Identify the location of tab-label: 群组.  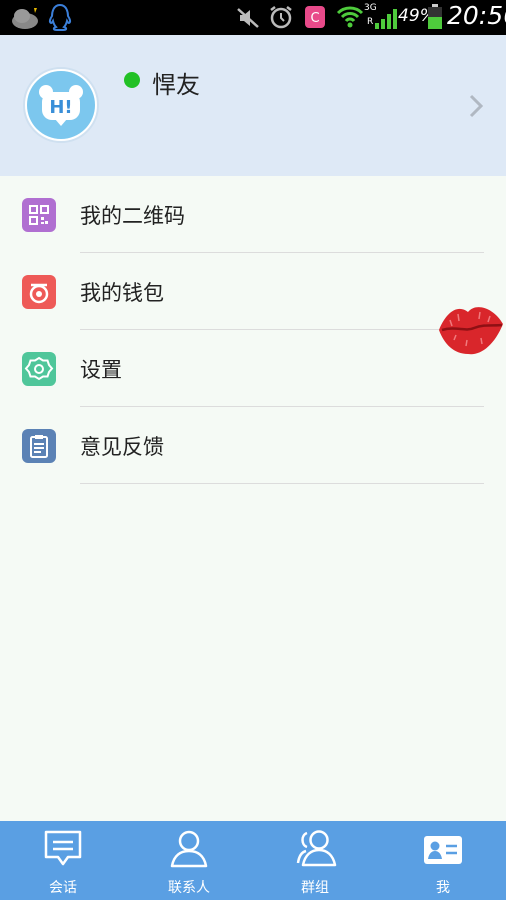
(315, 888).